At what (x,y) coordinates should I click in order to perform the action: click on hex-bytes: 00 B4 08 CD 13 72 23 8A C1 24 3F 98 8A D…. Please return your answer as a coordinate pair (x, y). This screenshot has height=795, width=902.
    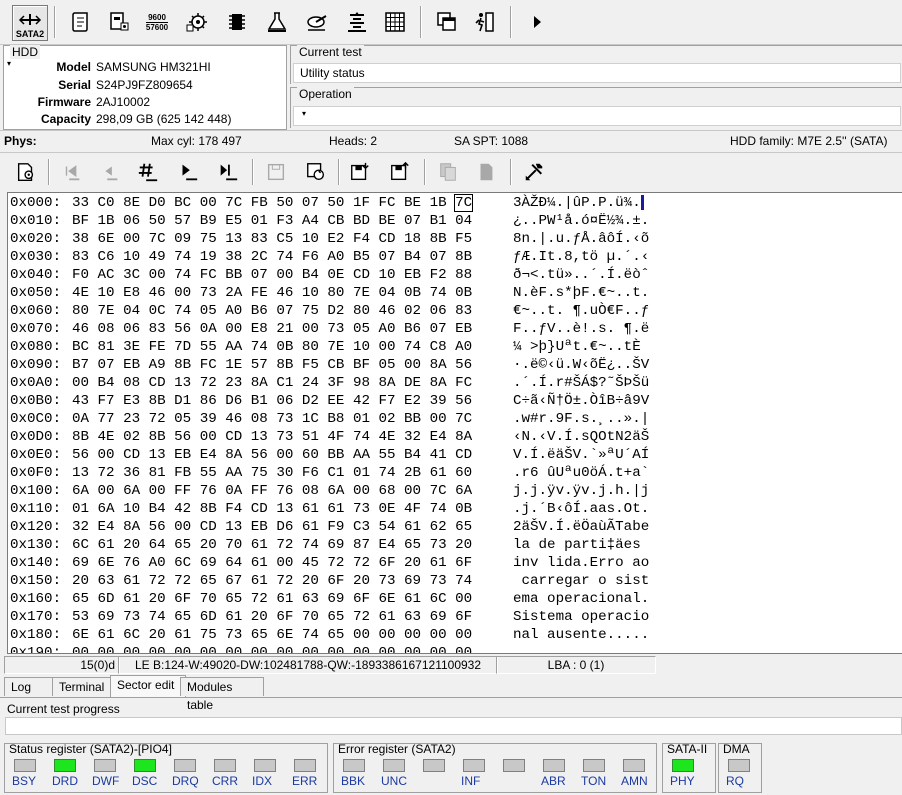
    Looking at the image, I should click on (272, 383).